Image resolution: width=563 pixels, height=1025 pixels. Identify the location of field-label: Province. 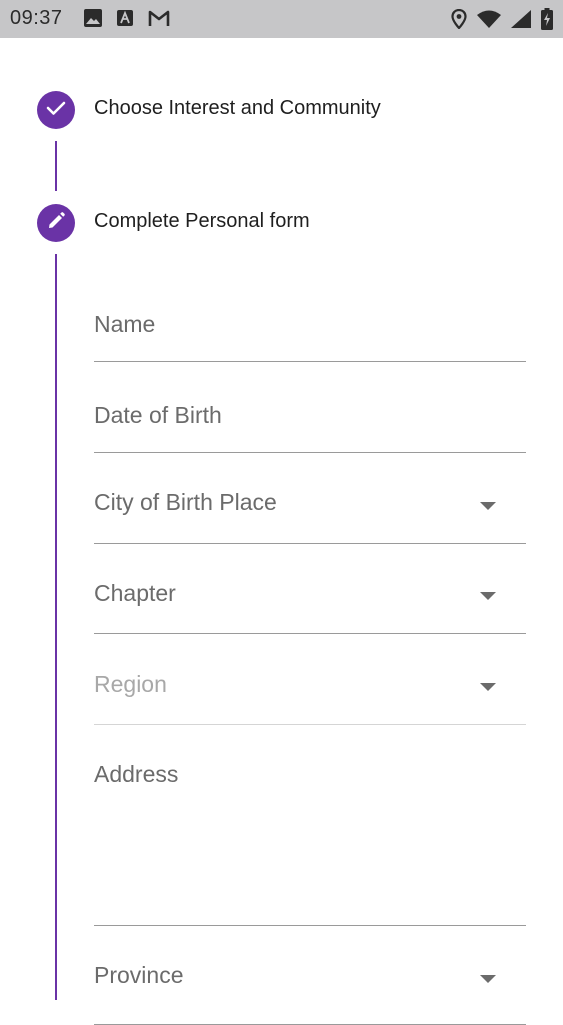
(139, 975).